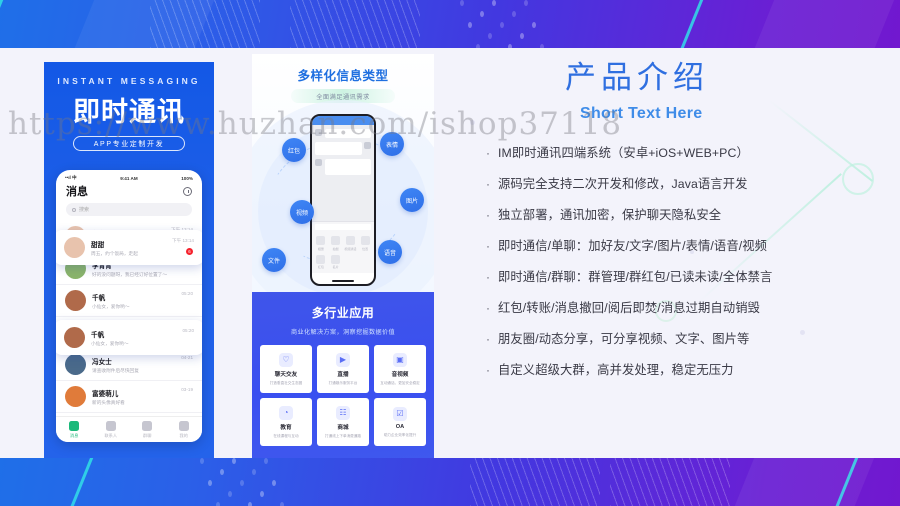 This screenshot has width=900, height=506. Describe the element at coordinates (110, 425) in the screenshot. I see `contacts-icon` at that location.